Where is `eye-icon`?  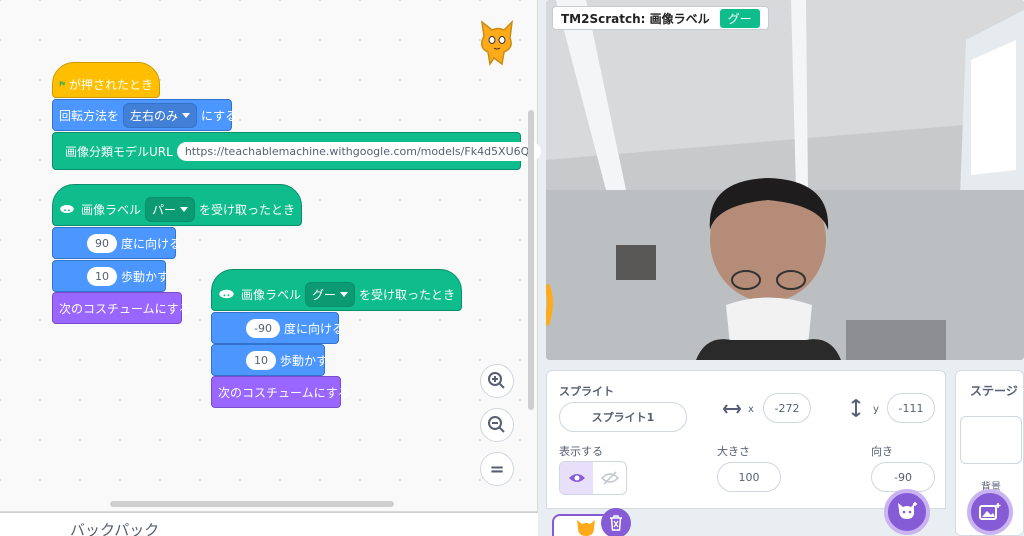 eye-icon is located at coordinates (576, 478).